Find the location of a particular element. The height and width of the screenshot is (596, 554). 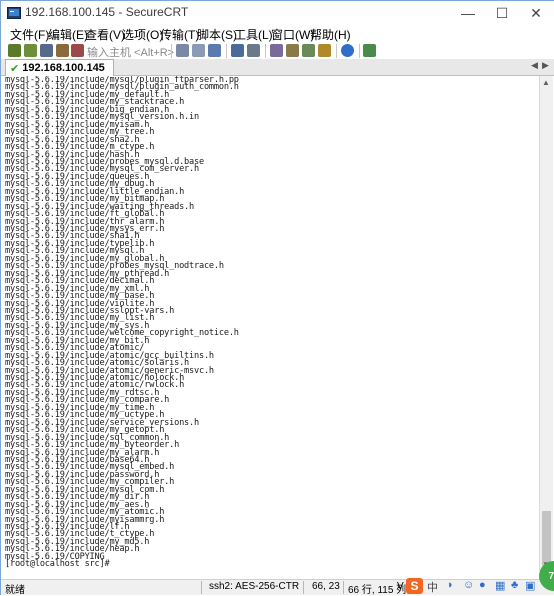

tab-scroll-left-icon: ◀ is located at coordinates (534, 65).